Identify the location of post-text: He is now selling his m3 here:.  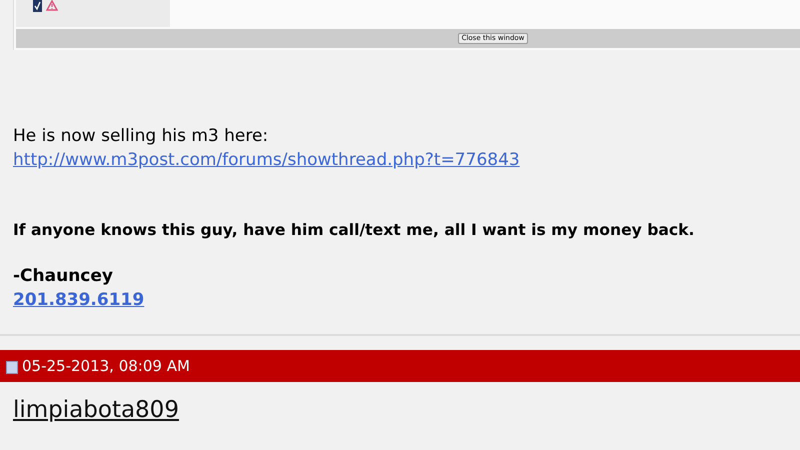
(141, 136).